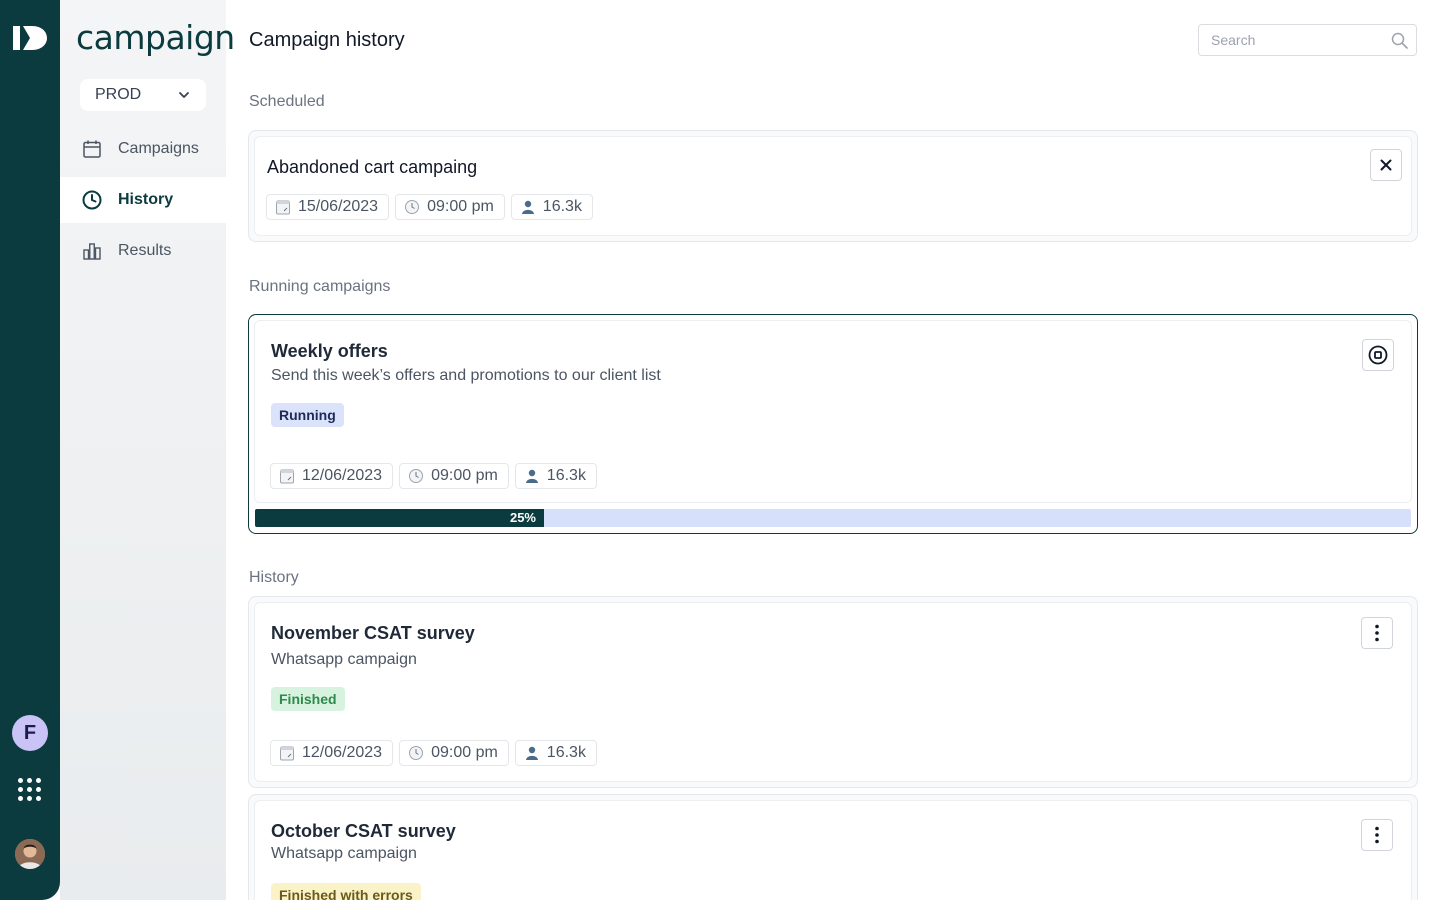 The image size is (1440, 900). I want to click on history-meta: 12/06/2023 09:00 pm 16.3k, so click(433, 753).